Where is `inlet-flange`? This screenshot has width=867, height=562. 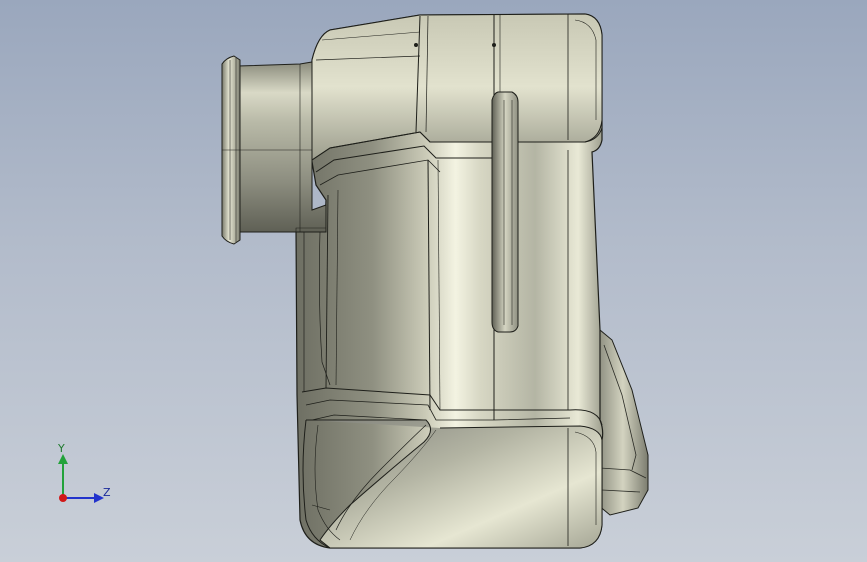
inlet-flange is located at coordinates (231, 150).